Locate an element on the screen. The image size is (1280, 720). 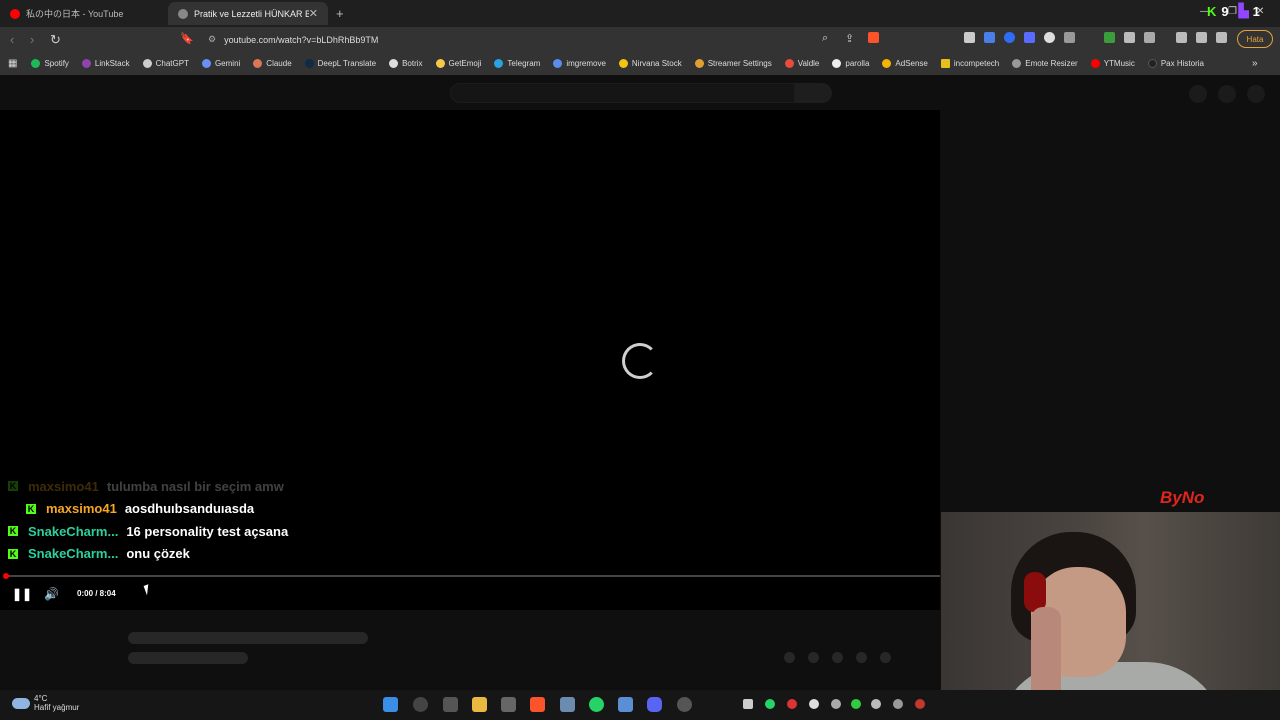
share-icon: ⇪ is located at coordinates (849, 38).